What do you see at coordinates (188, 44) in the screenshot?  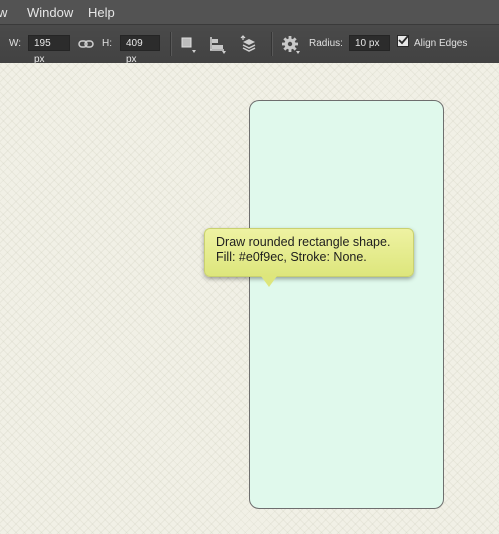 I see `path-operations-icon` at bounding box center [188, 44].